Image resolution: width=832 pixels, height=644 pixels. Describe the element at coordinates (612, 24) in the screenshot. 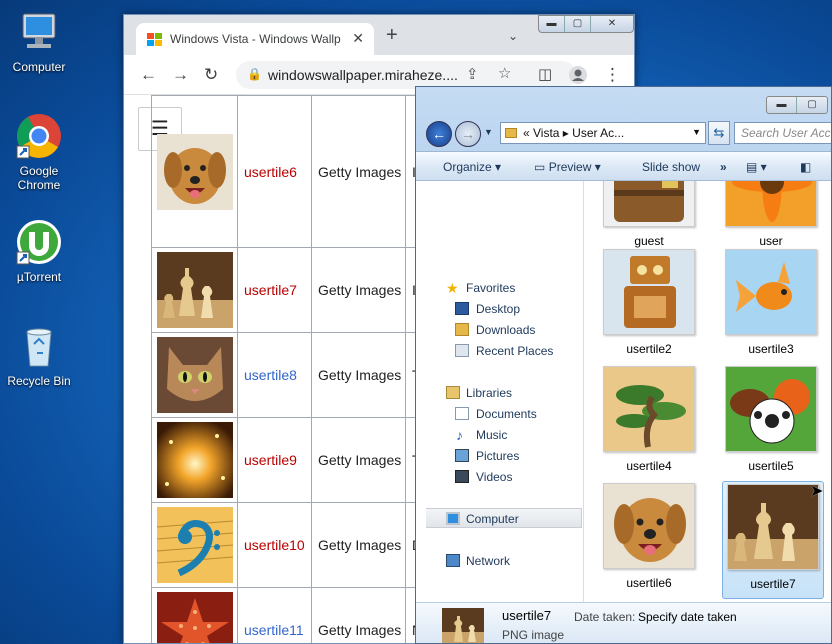

I see `close-icon: ✕` at that location.